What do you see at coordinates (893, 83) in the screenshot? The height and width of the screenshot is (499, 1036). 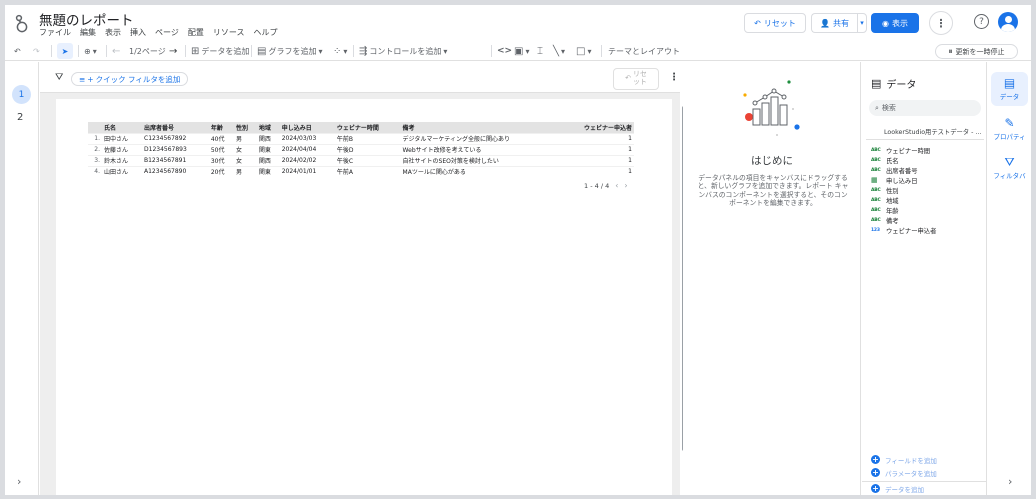 I see `data-panel-header: ▤ データ` at bounding box center [893, 83].